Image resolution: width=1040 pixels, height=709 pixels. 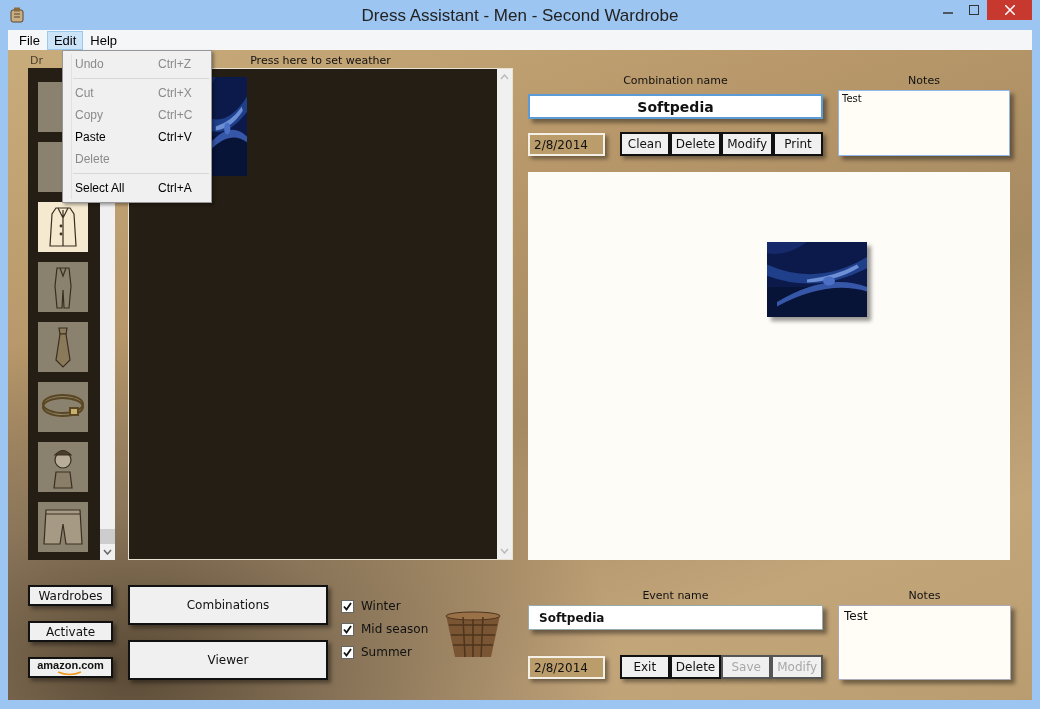 What do you see at coordinates (675, 81) in the screenshot?
I see `field-label: Combination name` at bounding box center [675, 81].